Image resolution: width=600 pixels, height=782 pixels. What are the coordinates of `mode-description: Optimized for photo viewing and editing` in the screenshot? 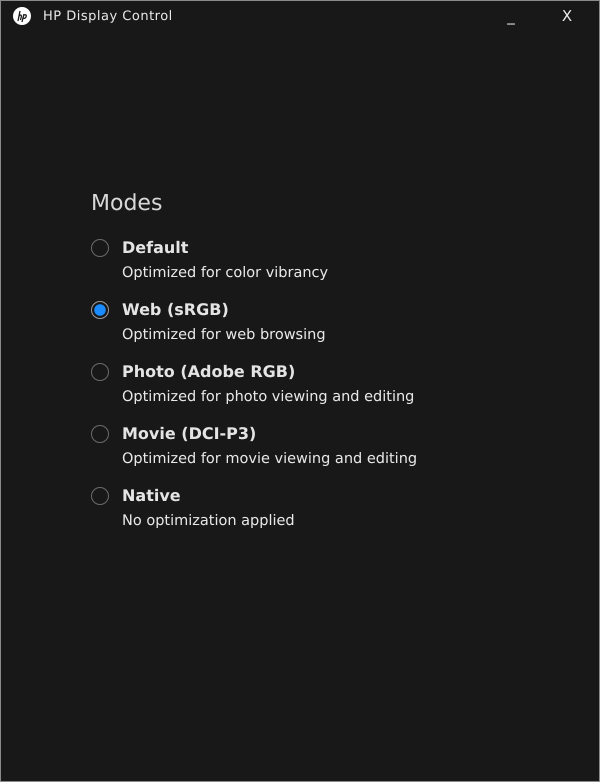 It's located at (268, 397).